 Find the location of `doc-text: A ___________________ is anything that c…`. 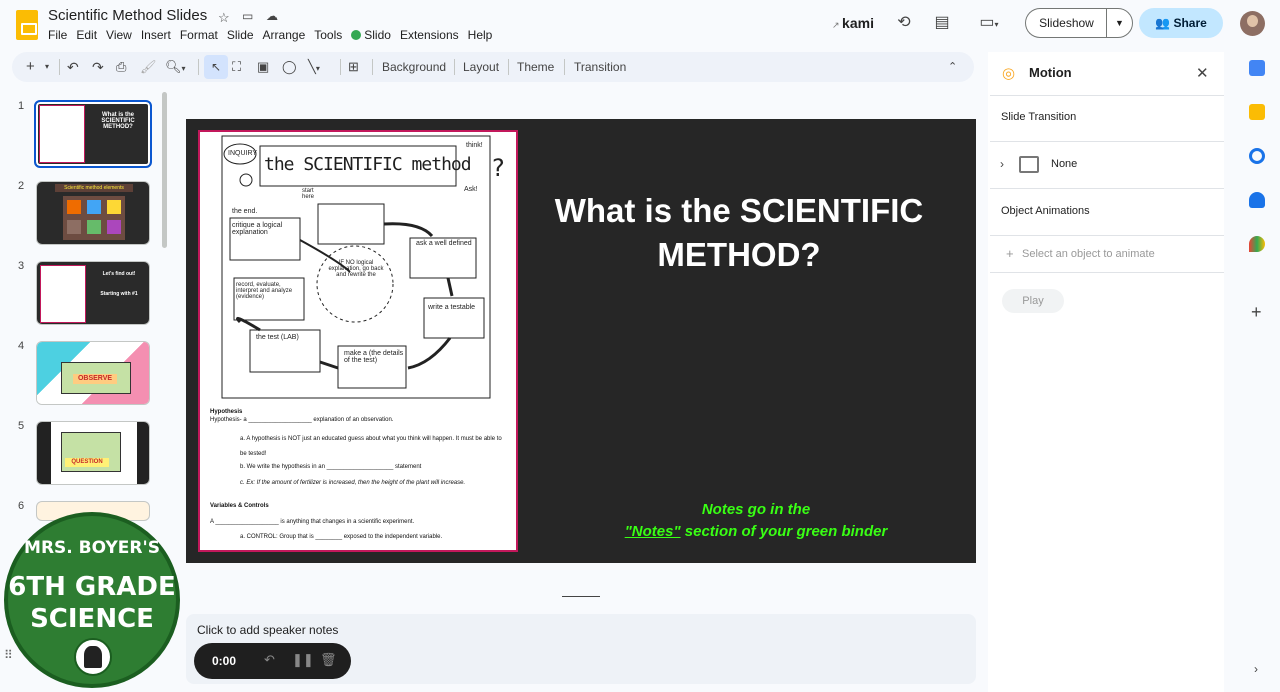

doc-text: A ___________________ is anything that c… is located at coordinates (312, 522).